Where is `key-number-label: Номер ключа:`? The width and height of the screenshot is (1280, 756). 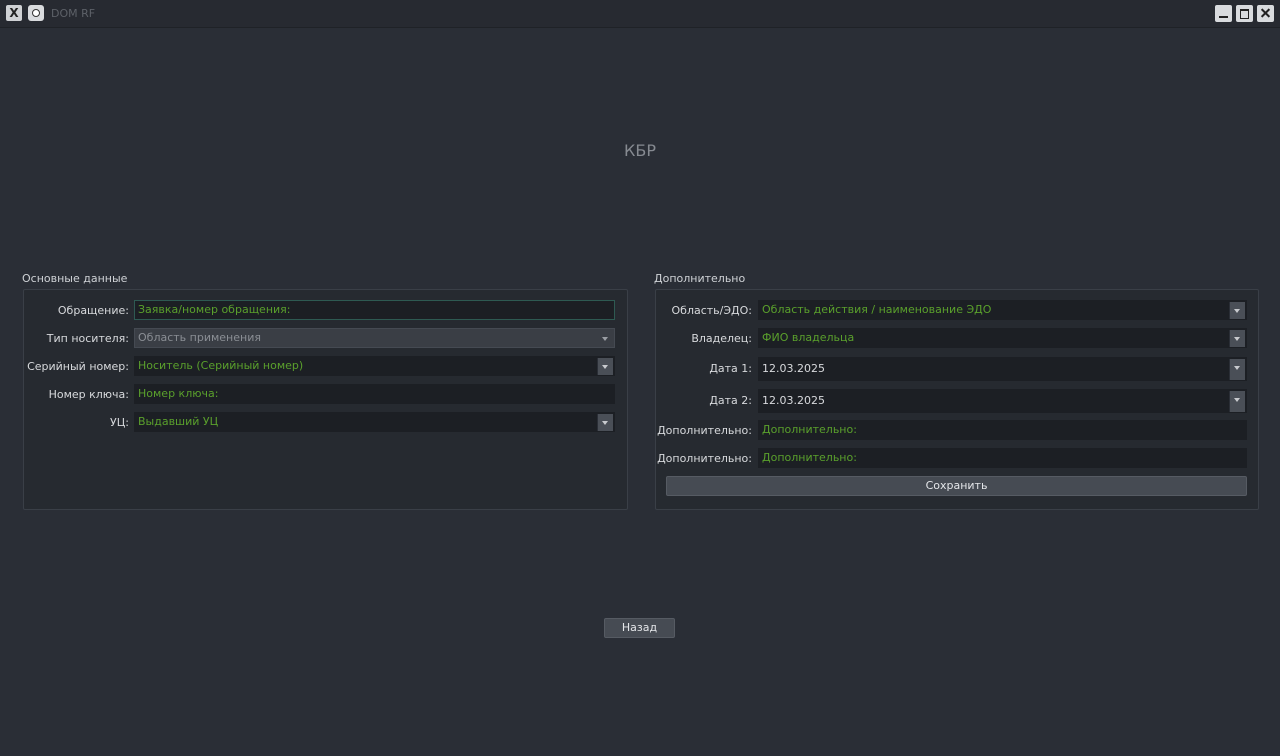
key-number-label: Номер ключа: is located at coordinates (88, 394).